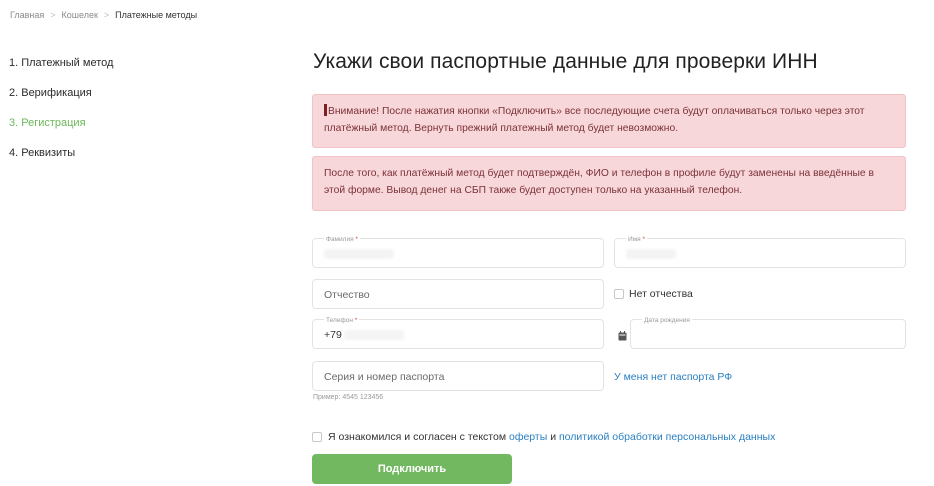 The height and width of the screenshot is (486, 934). Describe the element at coordinates (417, 437) in the screenshot. I see `agree-prefix: Я ознакомился и согласен с текстом` at that location.